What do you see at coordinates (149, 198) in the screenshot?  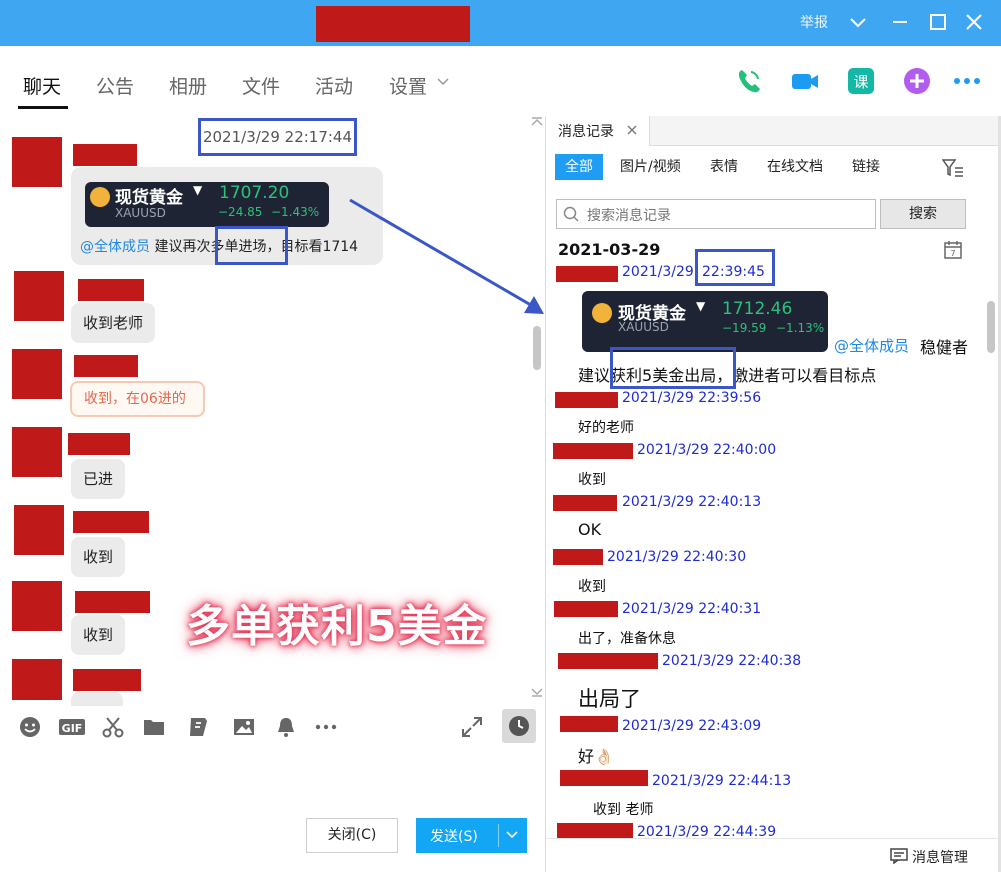 I see `card-name: 现货黄金` at bounding box center [149, 198].